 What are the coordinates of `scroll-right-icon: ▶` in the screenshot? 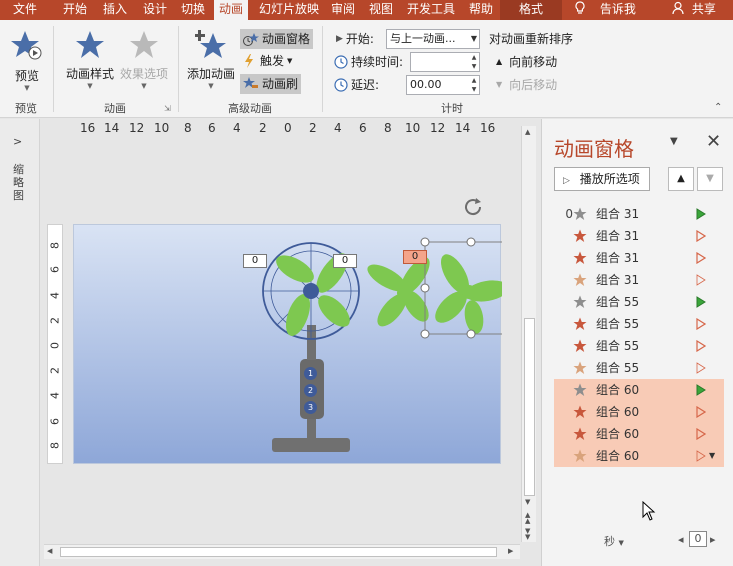 It's located at (510, 551).